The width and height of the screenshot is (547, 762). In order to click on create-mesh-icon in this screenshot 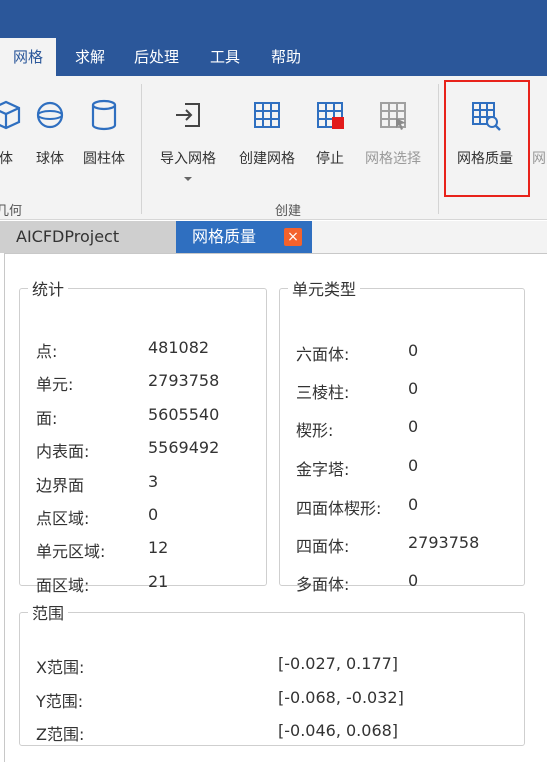, I will do `click(267, 115)`.